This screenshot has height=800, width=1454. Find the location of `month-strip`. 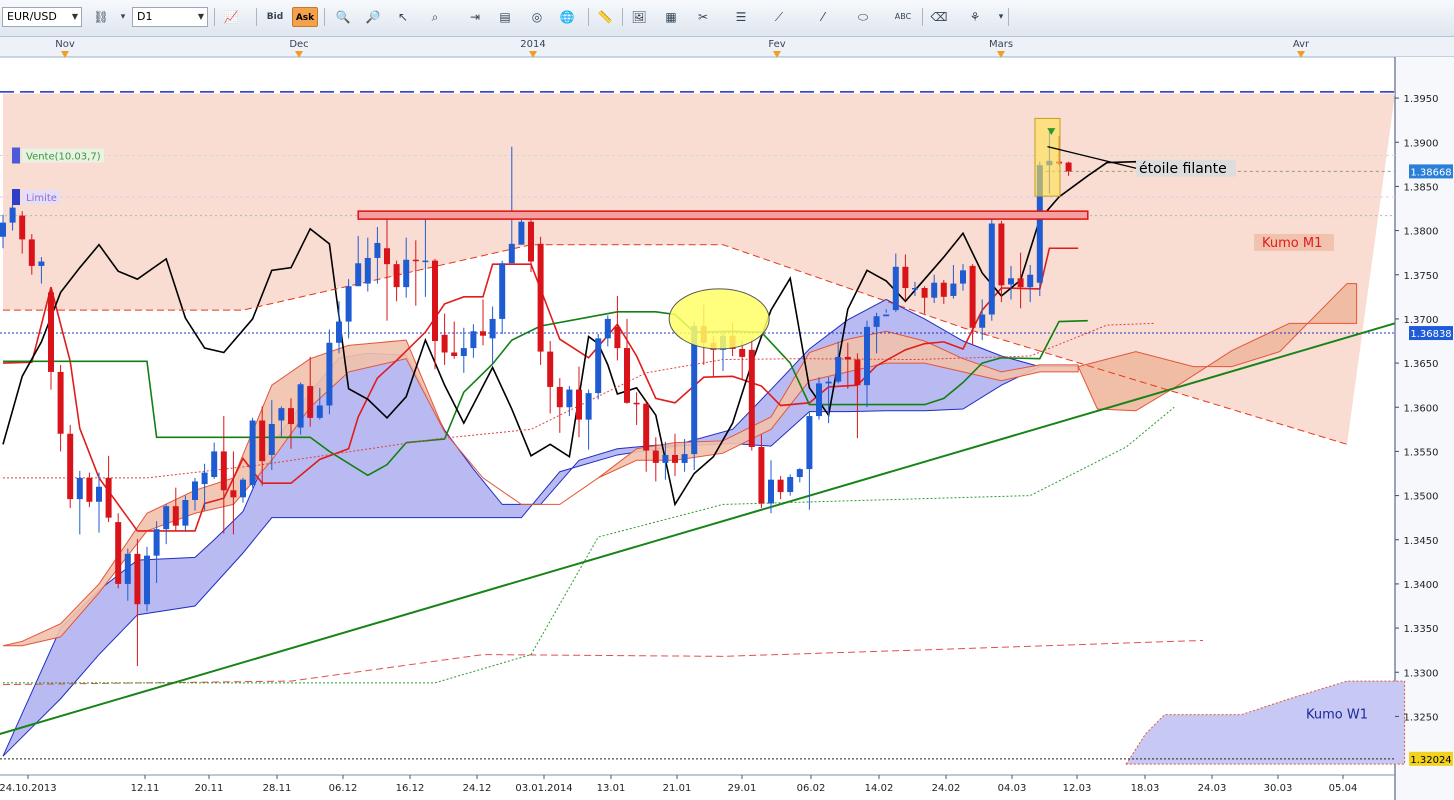

month-strip is located at coordinates (727, 47).